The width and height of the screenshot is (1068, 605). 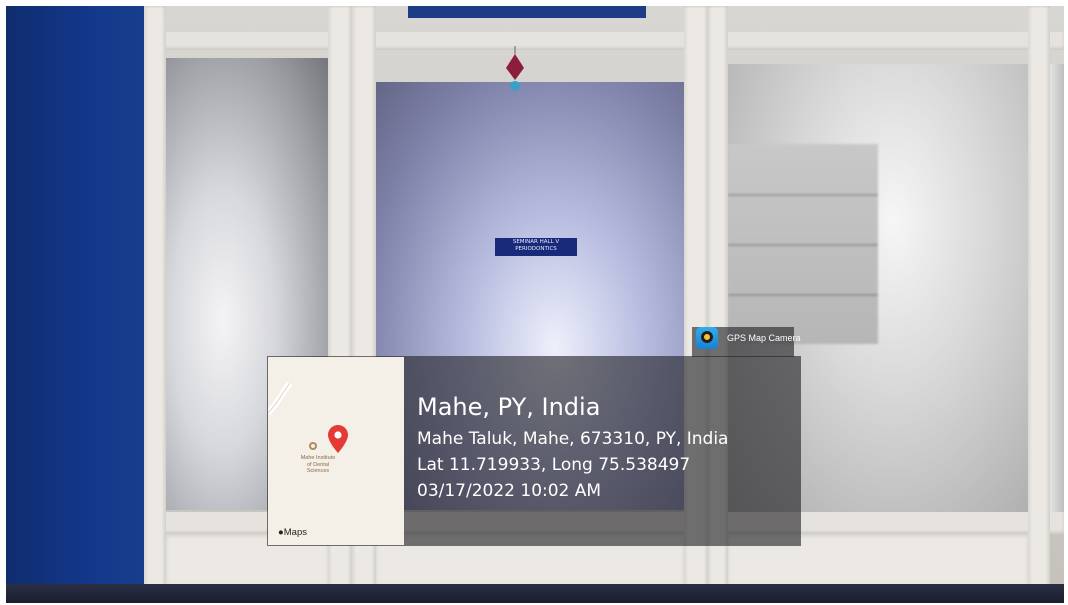 I want to click on location-address: Mahe Taluk, Mahe, 673310, PY, India, so click(x=573, y=439).